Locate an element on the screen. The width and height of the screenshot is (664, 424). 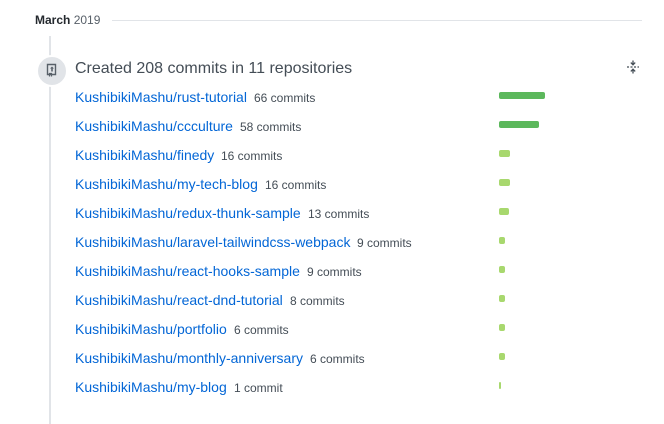
fold-icon is located at coordinates (633, 69).